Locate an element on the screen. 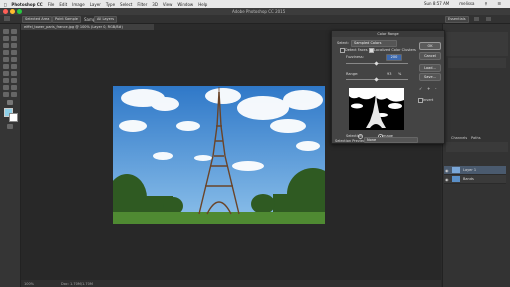 The height and width of the screenshot is (287, 510). brush-tool-icon is located at coordinates (14, 52).